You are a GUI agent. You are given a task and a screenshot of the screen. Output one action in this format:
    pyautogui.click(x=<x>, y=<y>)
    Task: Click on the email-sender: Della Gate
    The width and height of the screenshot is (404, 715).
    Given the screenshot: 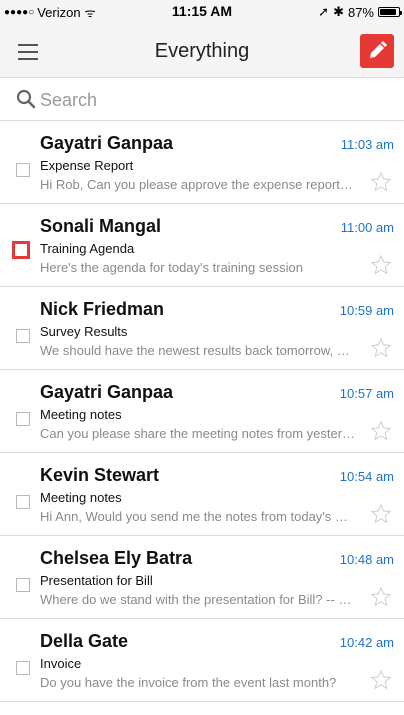 What is the action you would take?
    pyautogui.click(x=84, y=641)
    